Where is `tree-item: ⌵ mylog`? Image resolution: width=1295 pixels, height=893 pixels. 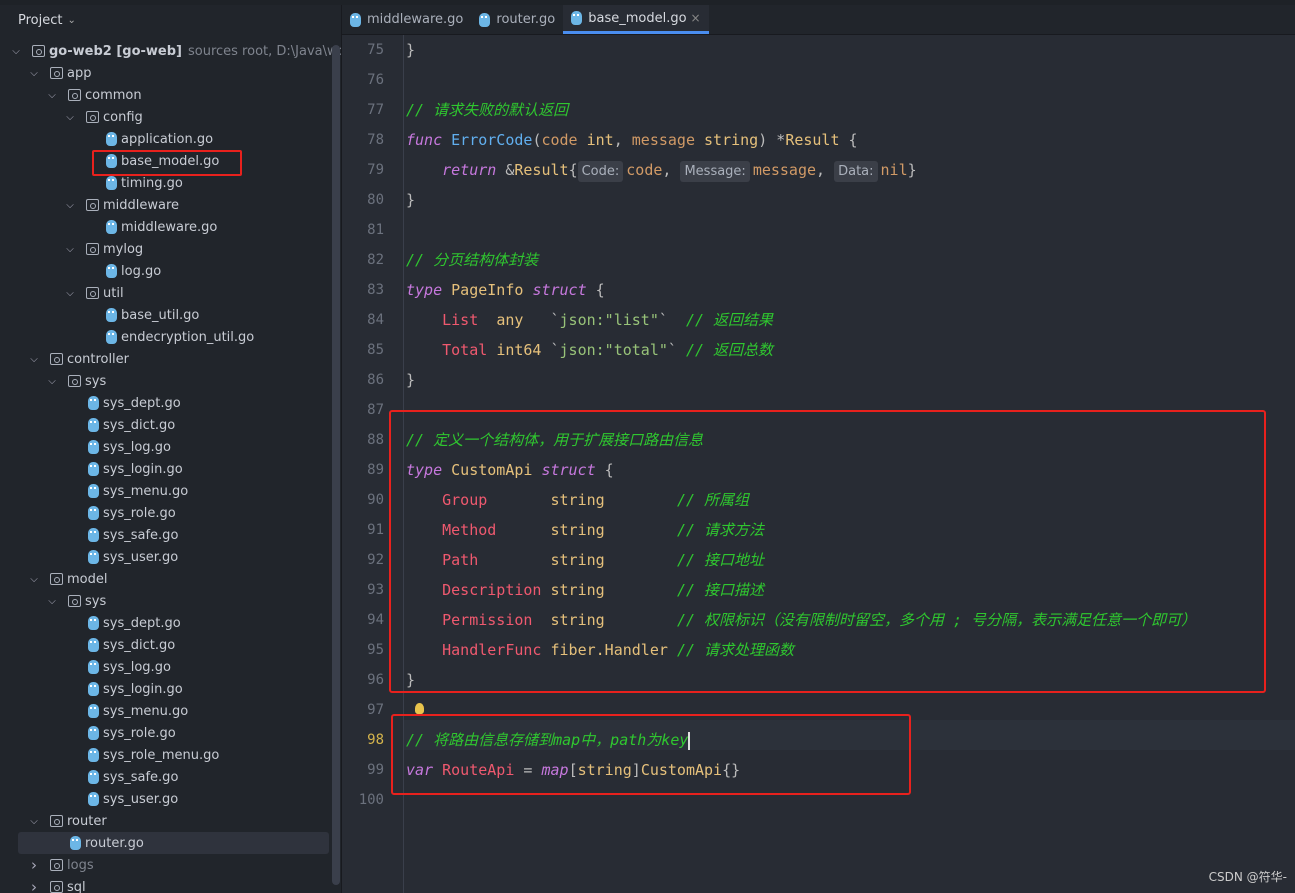 tree-item: ⌵ mylog is located at coordinates (165, 249).